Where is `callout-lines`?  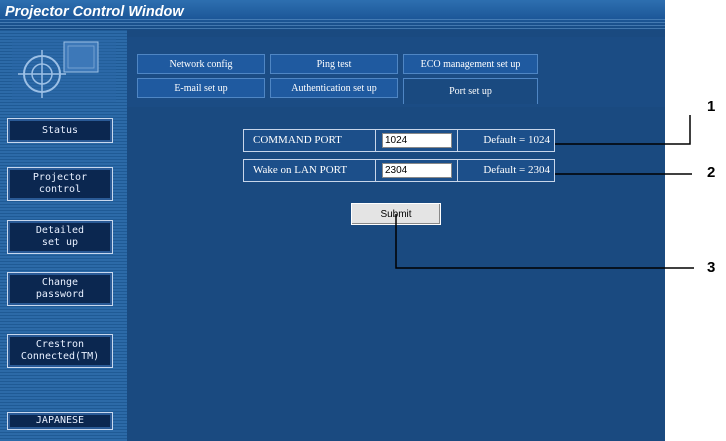
callout-lines is located at coordinates (544, 192).